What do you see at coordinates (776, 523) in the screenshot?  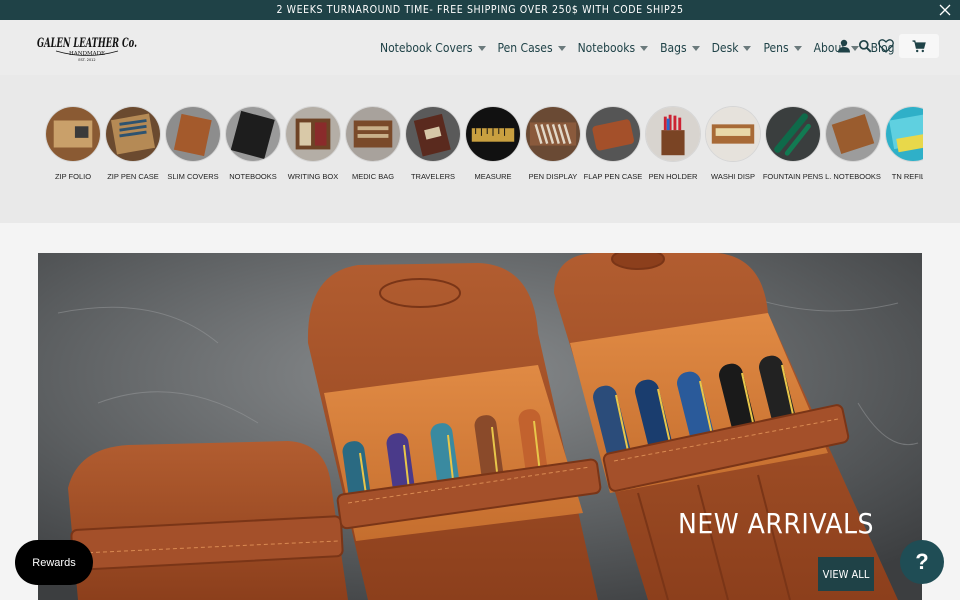 I see `hero-title: NEW ARRIVALS` at bounding box center [776, 523].